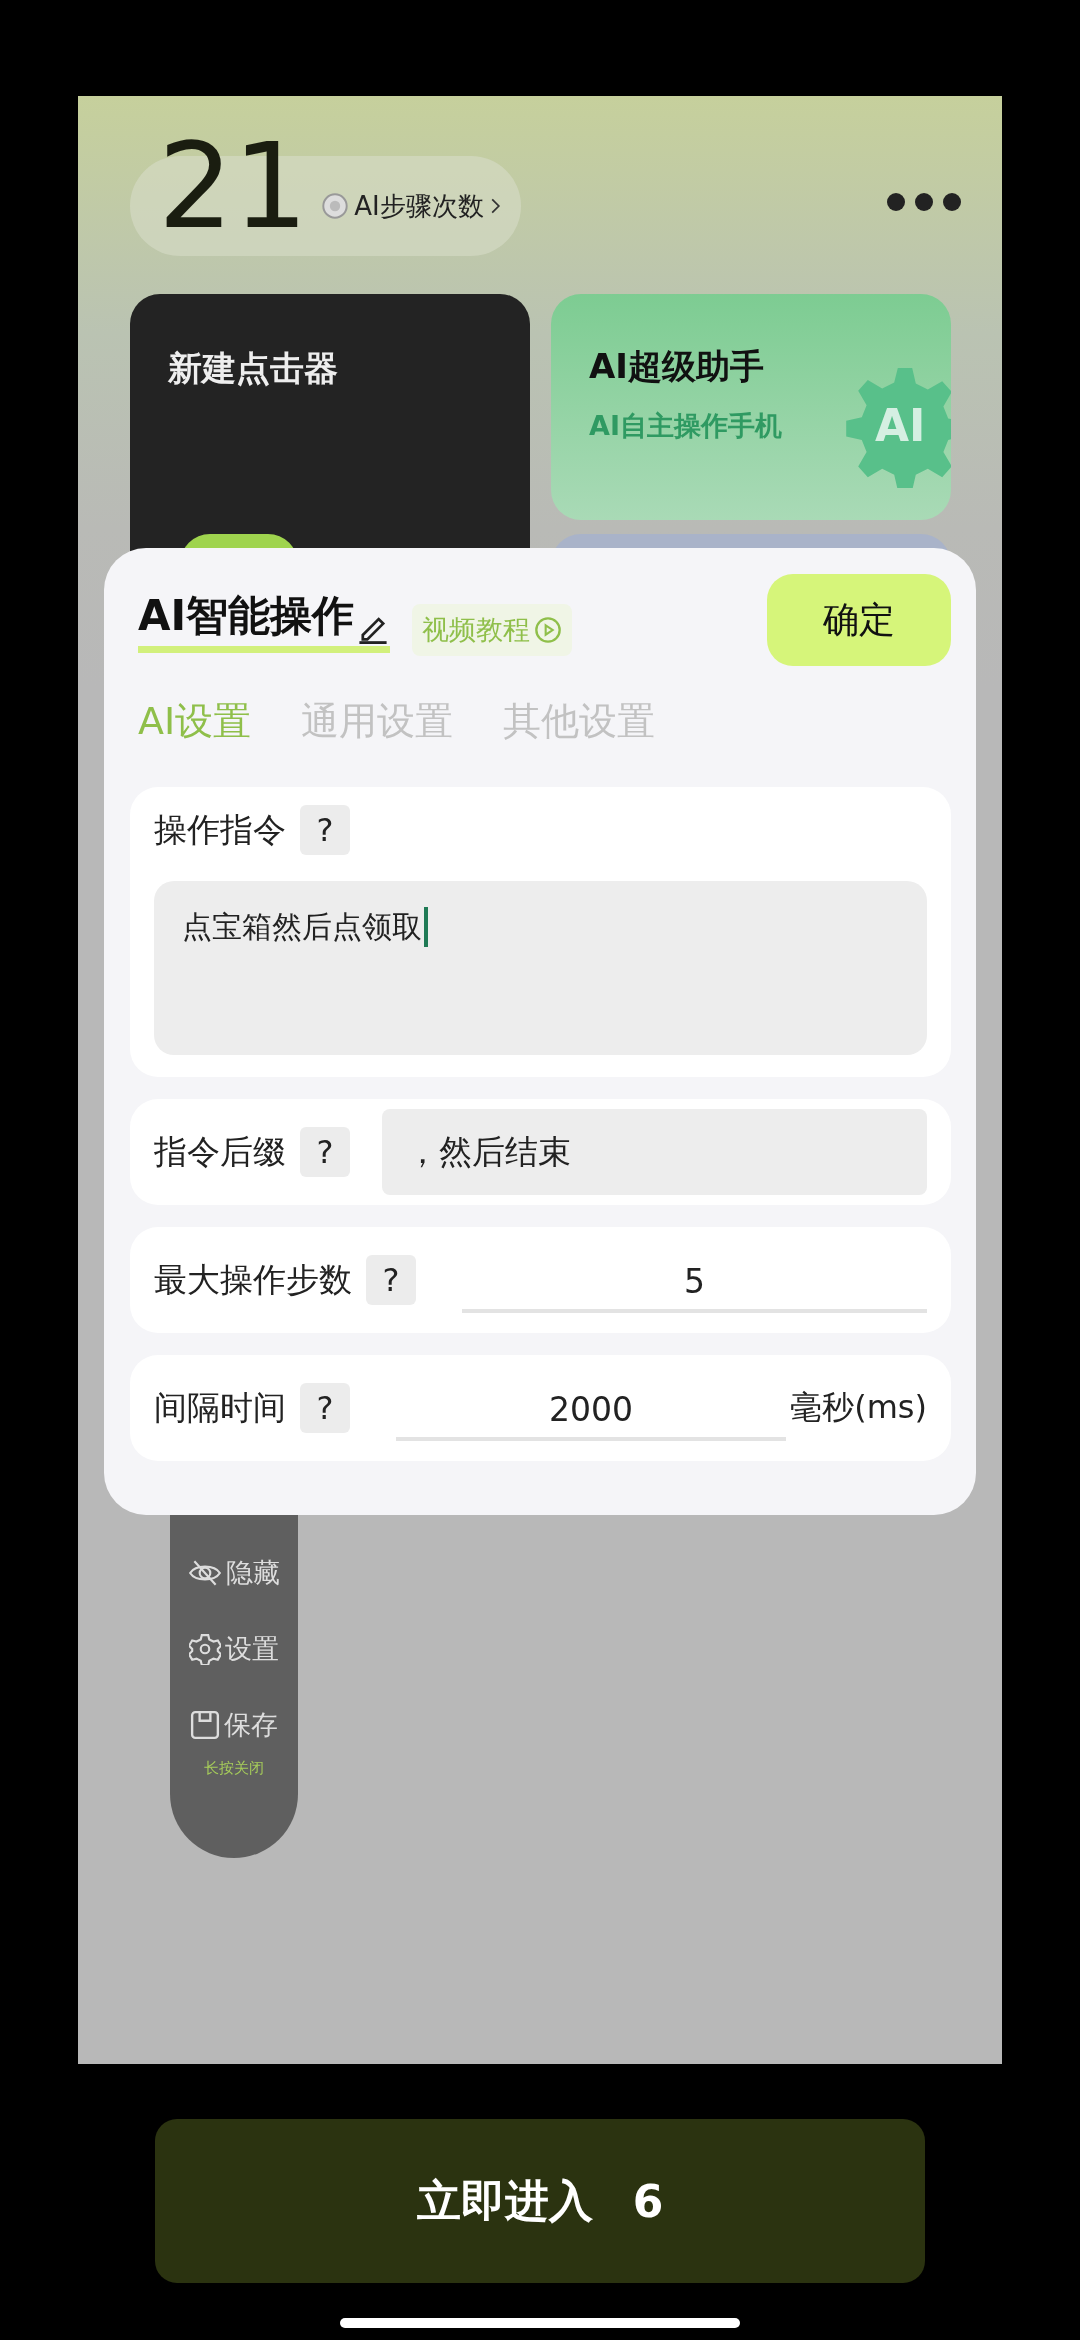 This screenshot has width=1080, height=2340. Describe the element at coordinates (205, 1573) in the screenshot. I see `eye-slash-icon` at that location.